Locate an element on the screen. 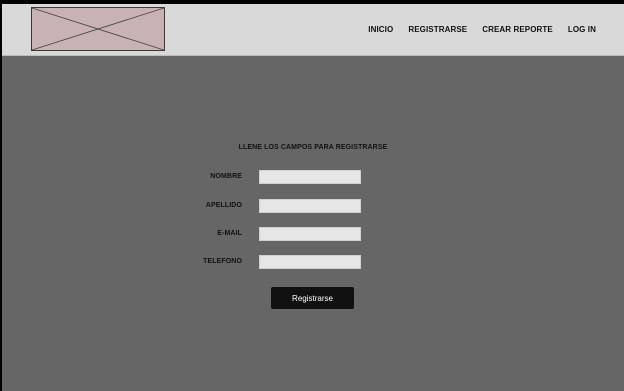 This screenshot has height=391, width=624. nombre-input is located at coordinates (310, 177).